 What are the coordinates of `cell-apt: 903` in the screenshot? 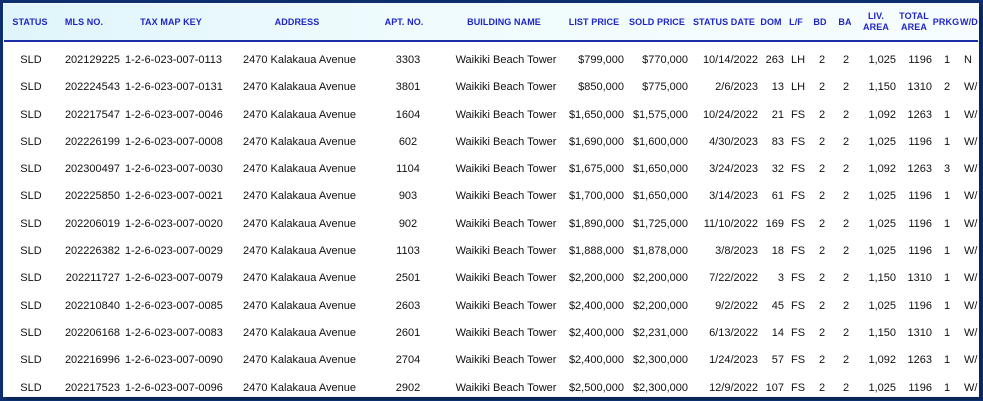 It's located at (408, 196).